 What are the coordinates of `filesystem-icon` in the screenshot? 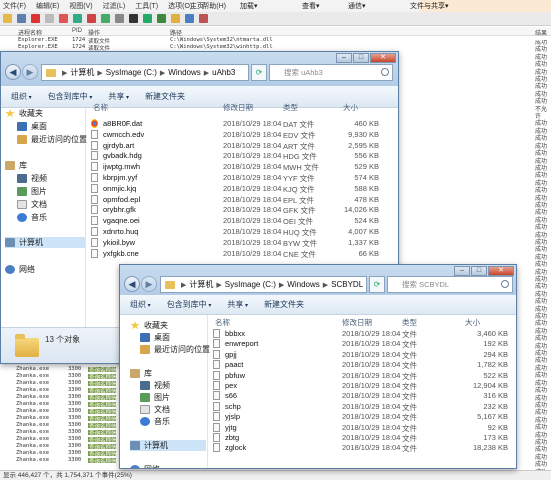 It's located at (175, 18).